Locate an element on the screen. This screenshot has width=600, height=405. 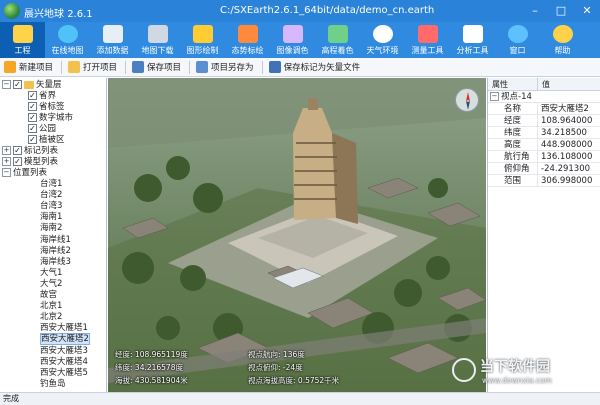
property-row: 名称 西安大雁塔2 is located at coordinates (544, 109).